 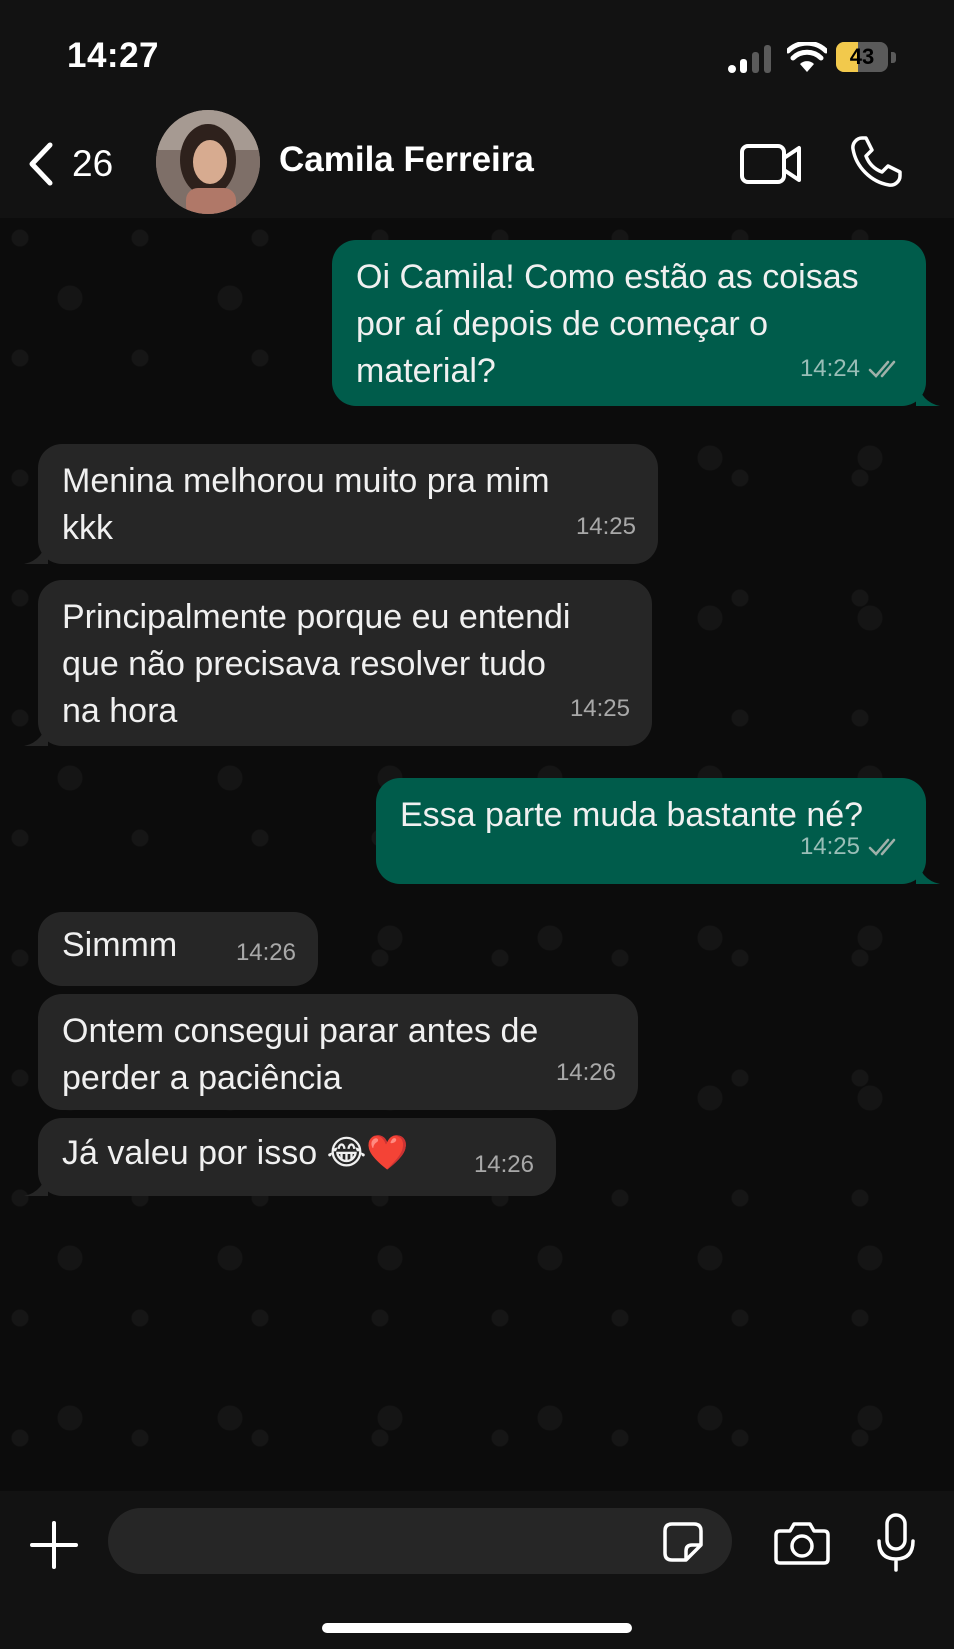 I want to click on cellular-signal-icon, so click(x=749, y=59).